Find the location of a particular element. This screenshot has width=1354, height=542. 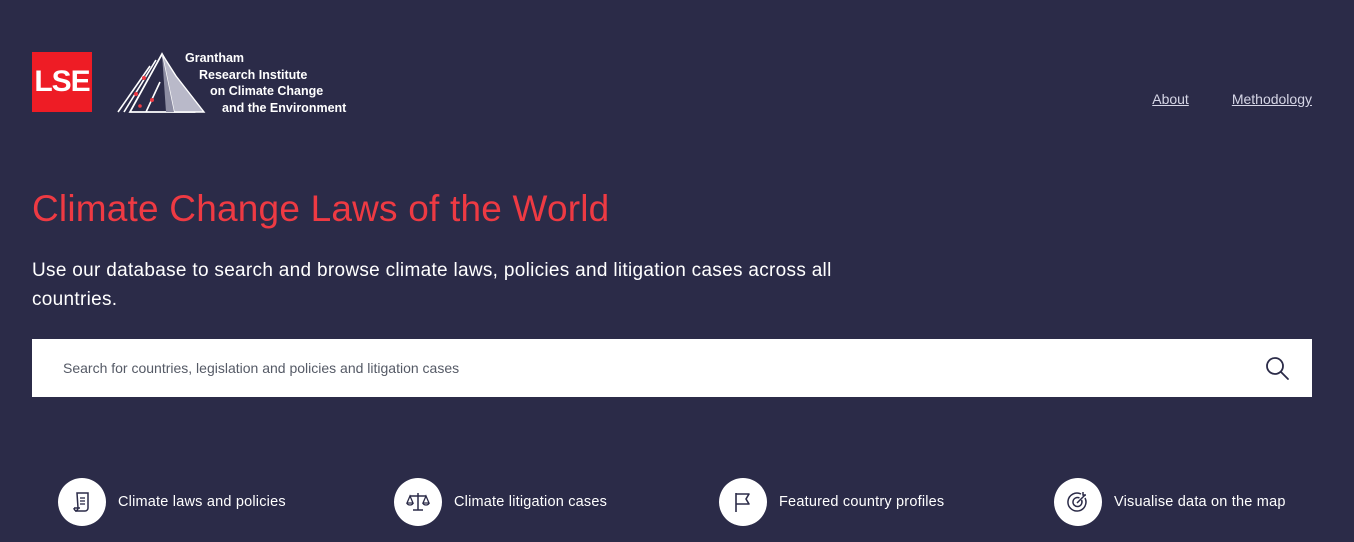

grantham-line: Grantham is located at coordinates (215, 58).